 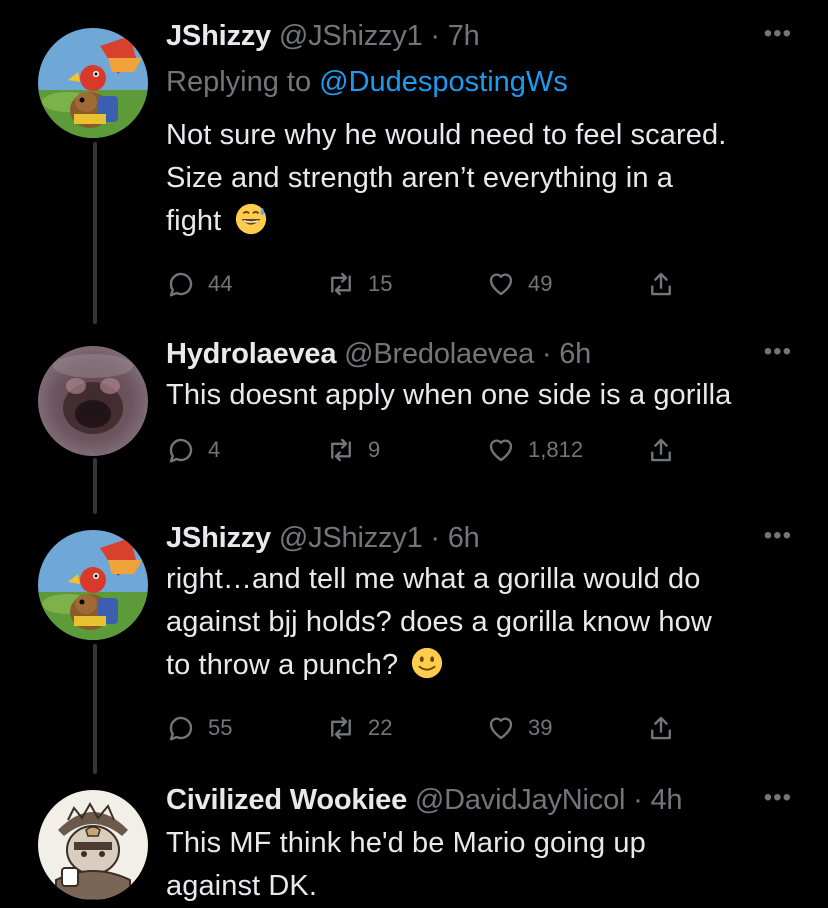 I want to click on reply-button: 55, so click(x=199, y=728).